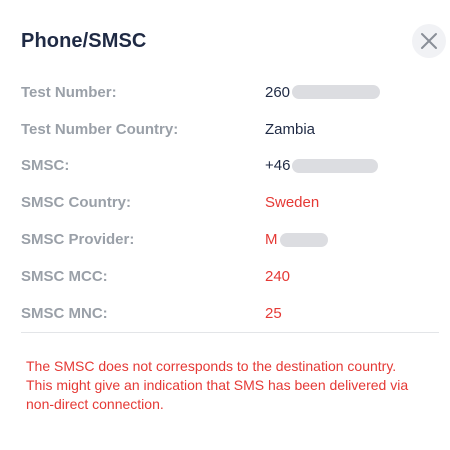 The width and height of the screenshot is (450, 450). Describe the element at coordinates (278, 166) in the screenshot. I see `field-value-text: +46` at that location.